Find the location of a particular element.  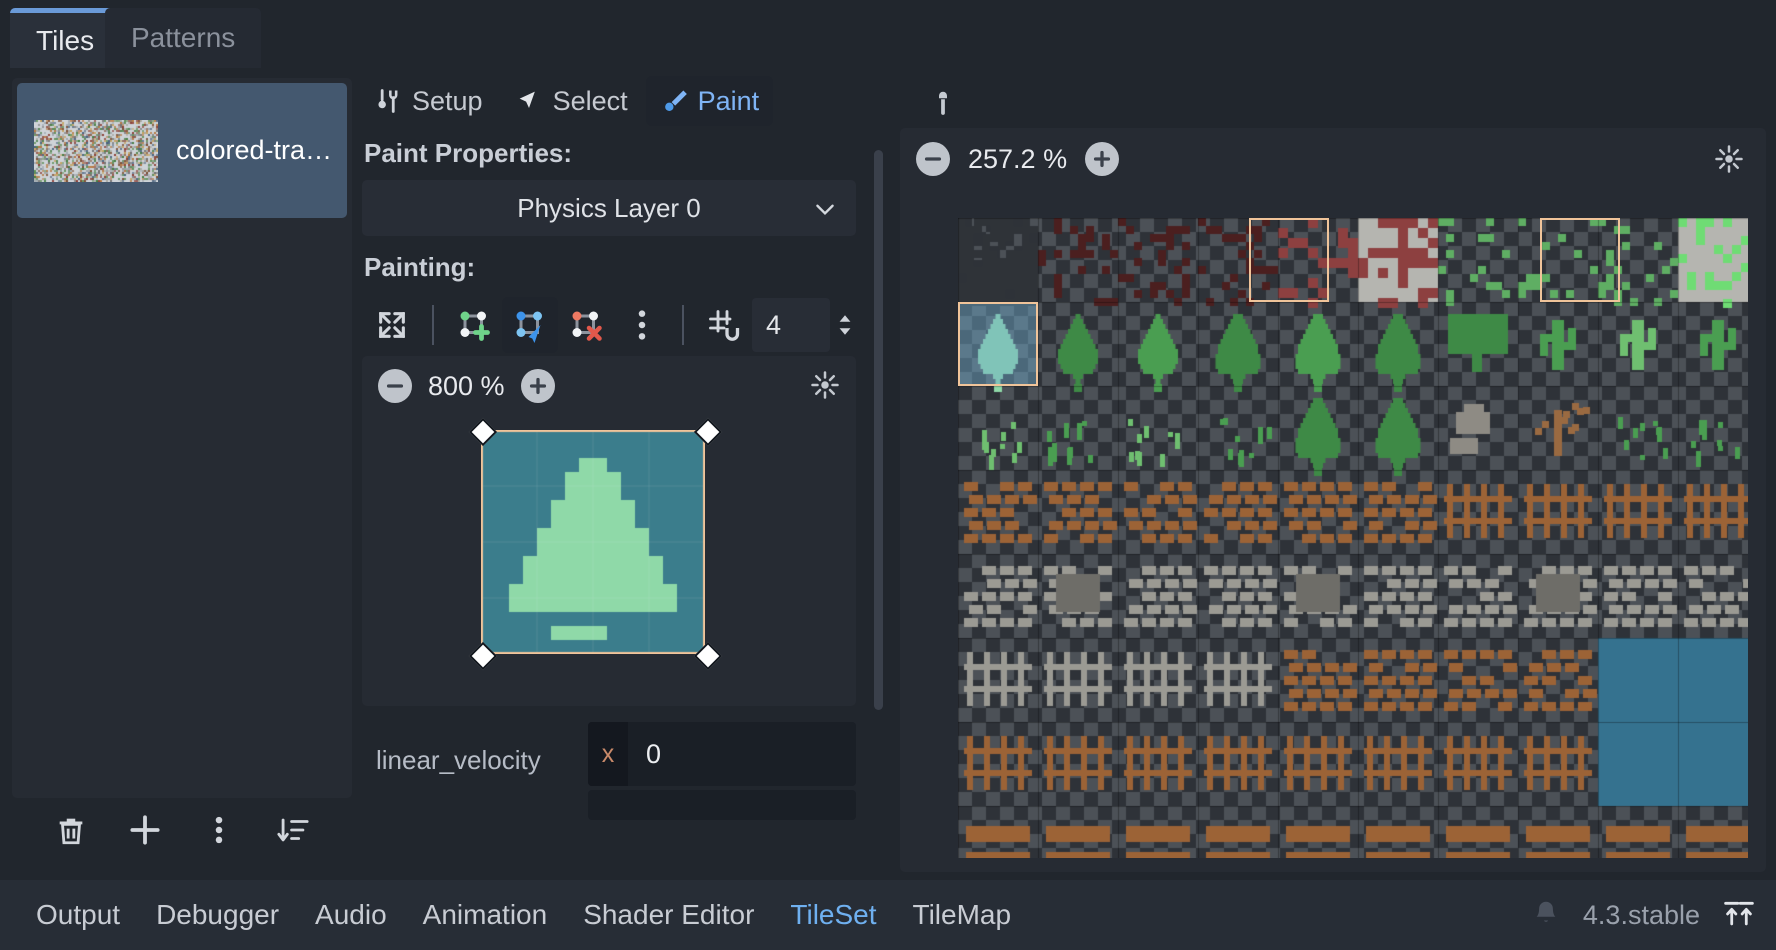

atlas-zoom-in-button is located at coordinates (1102, 159).